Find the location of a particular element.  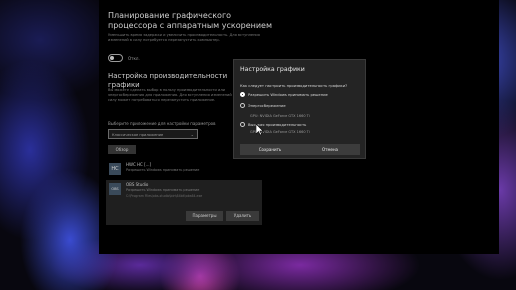

hw-scheduling-toggle-row: Откл. is located at coordinates (124, 58).